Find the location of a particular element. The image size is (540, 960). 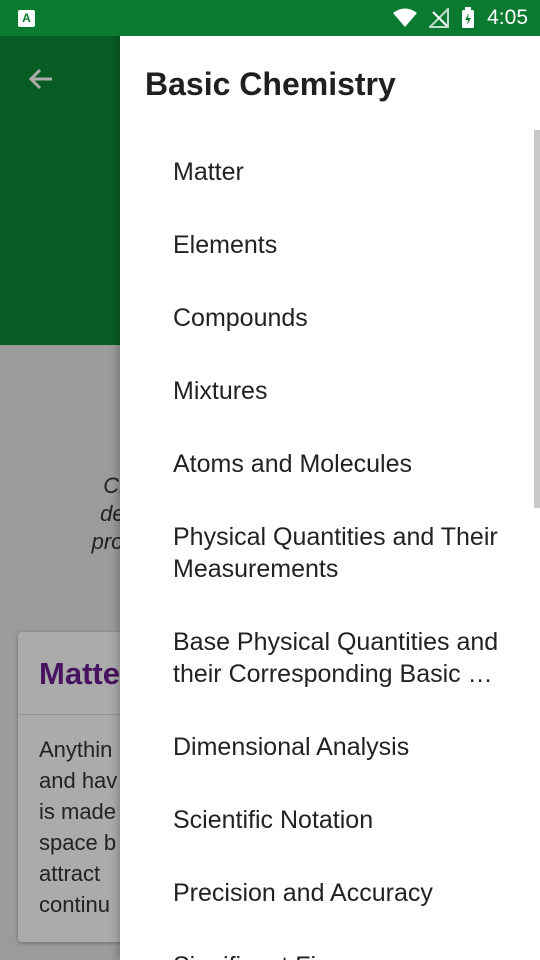

drawer-item-label: Elements is located at coordinates (225, 244).